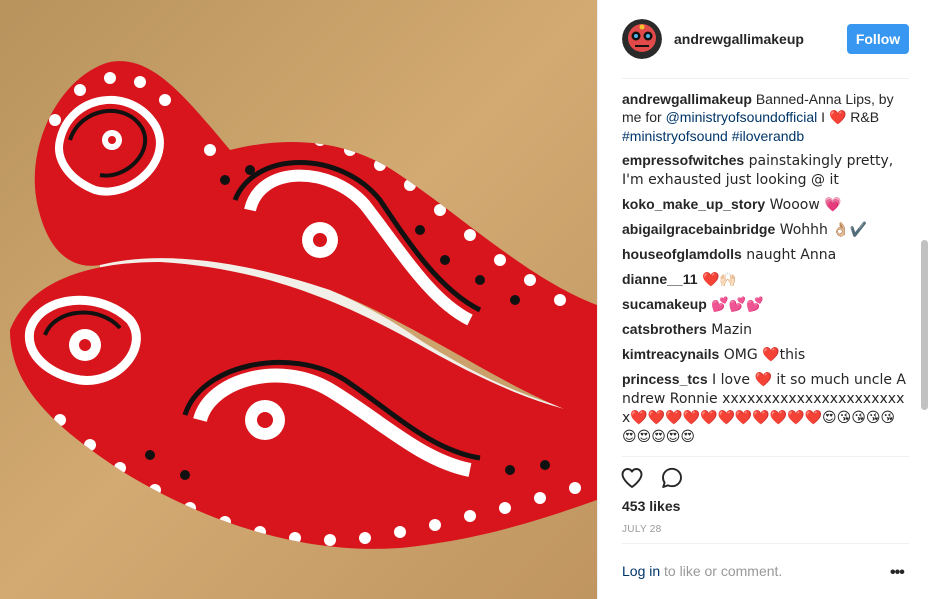 This screenshot has width=931, height=599. Describe the element at coordinates (878, 39) in the screenshot. I see `follow-button: Follow` at that location.